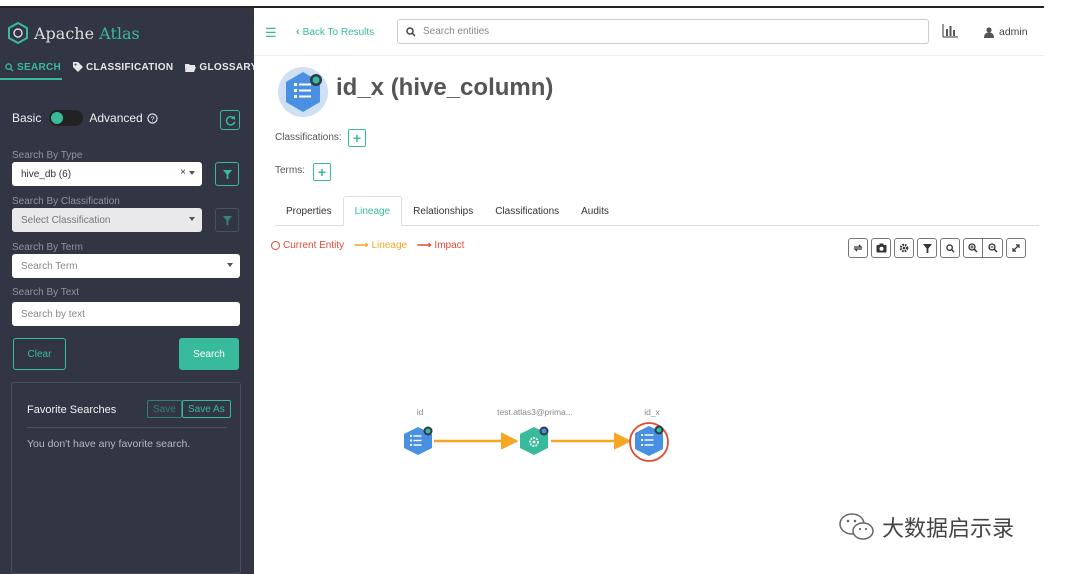 This screenshot has height=574, width=1080. I want to click on arrow-right-icon: ⟶, so click(361, 245).